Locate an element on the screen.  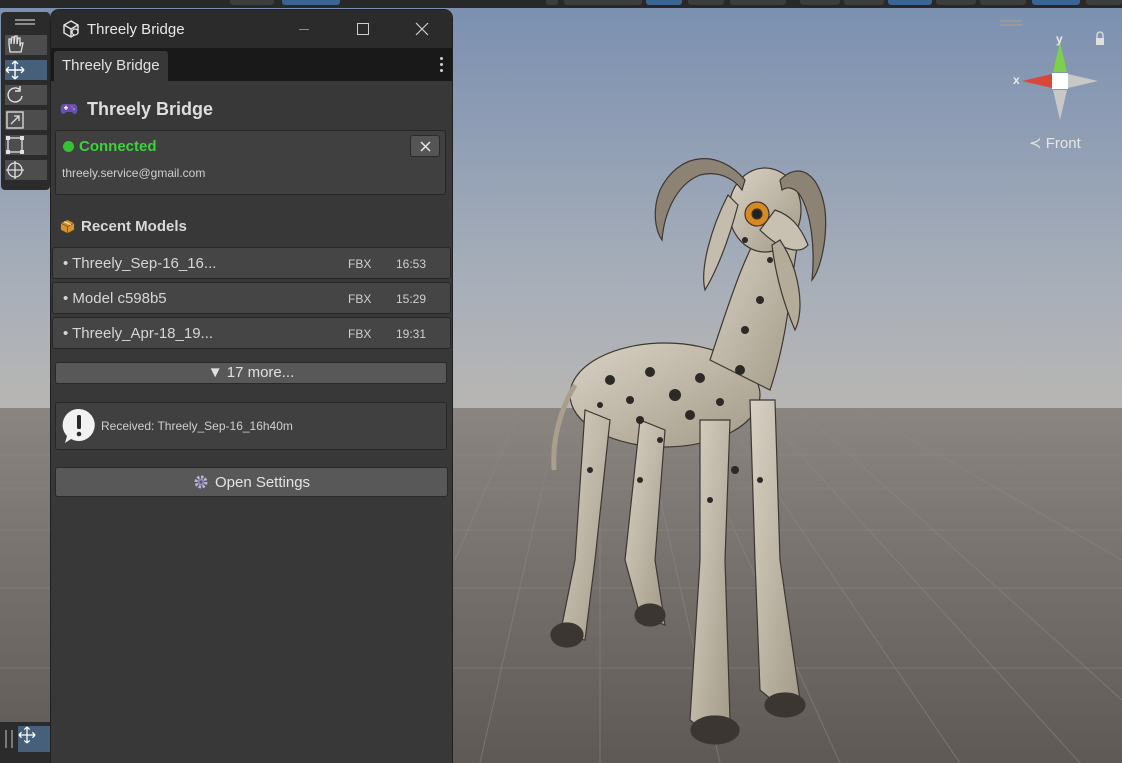
rotate-tool-button is located at coordinates (26, 95).